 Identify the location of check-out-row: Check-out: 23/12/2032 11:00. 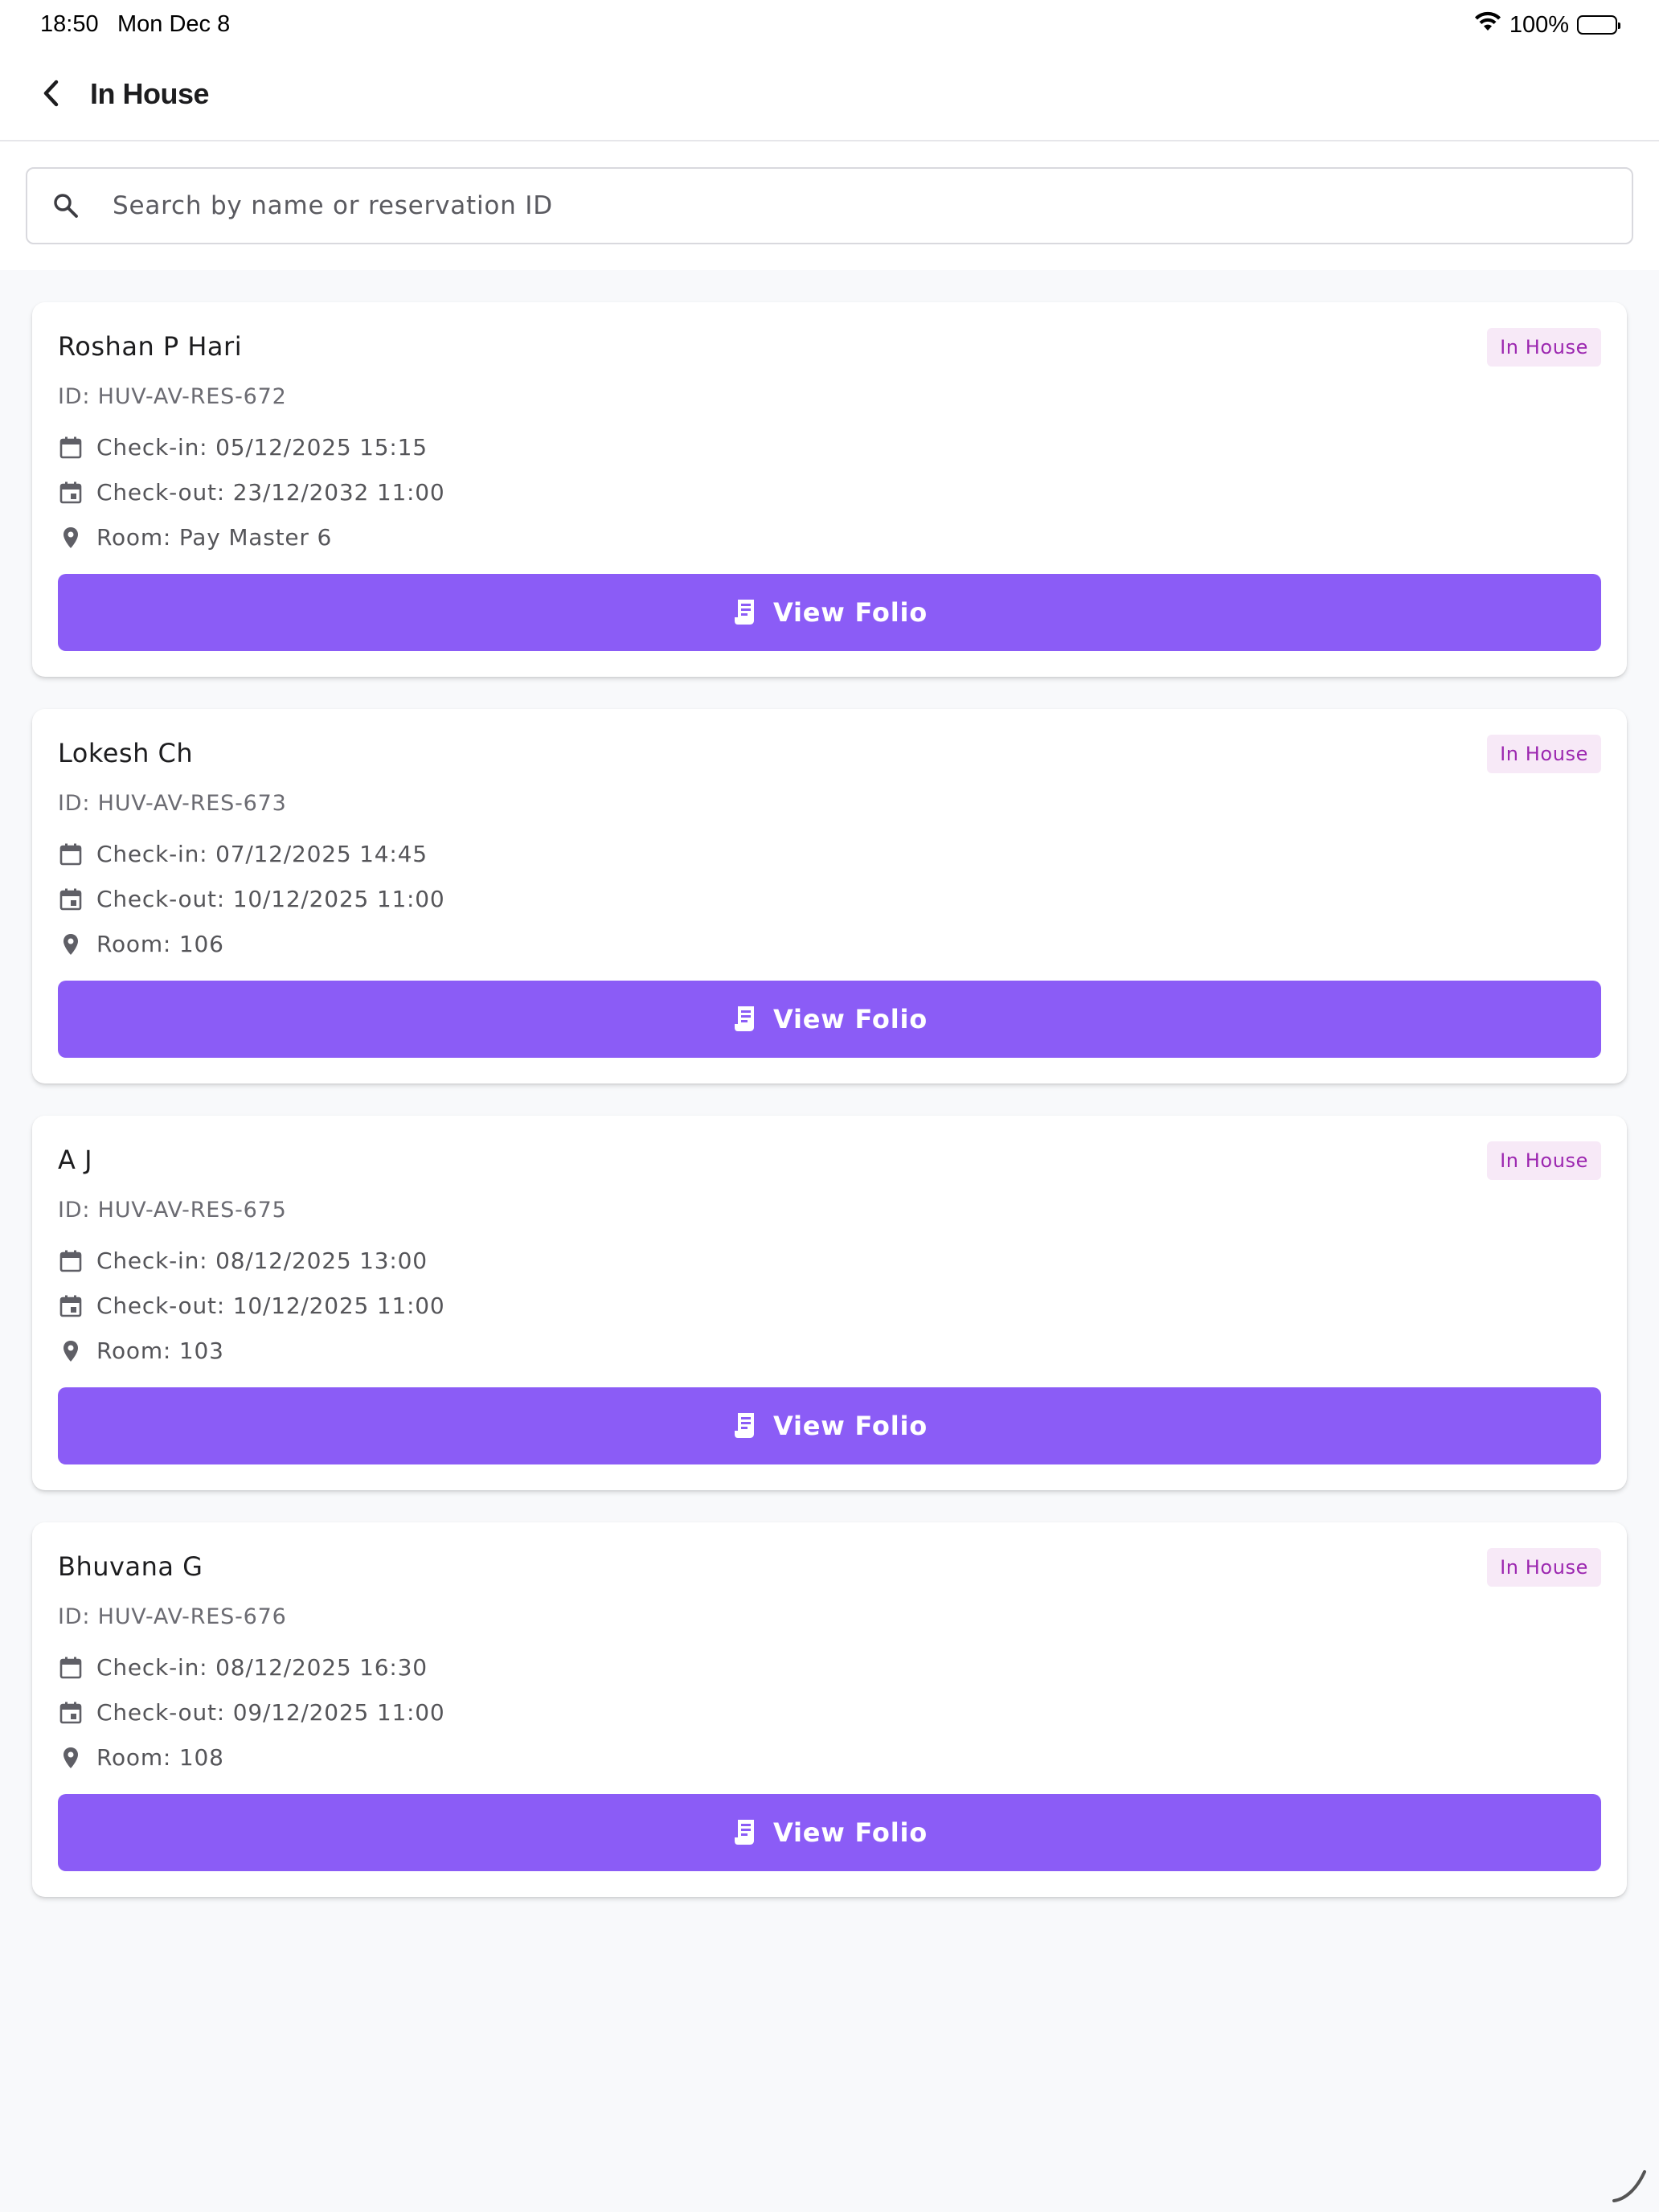
(251, 492).